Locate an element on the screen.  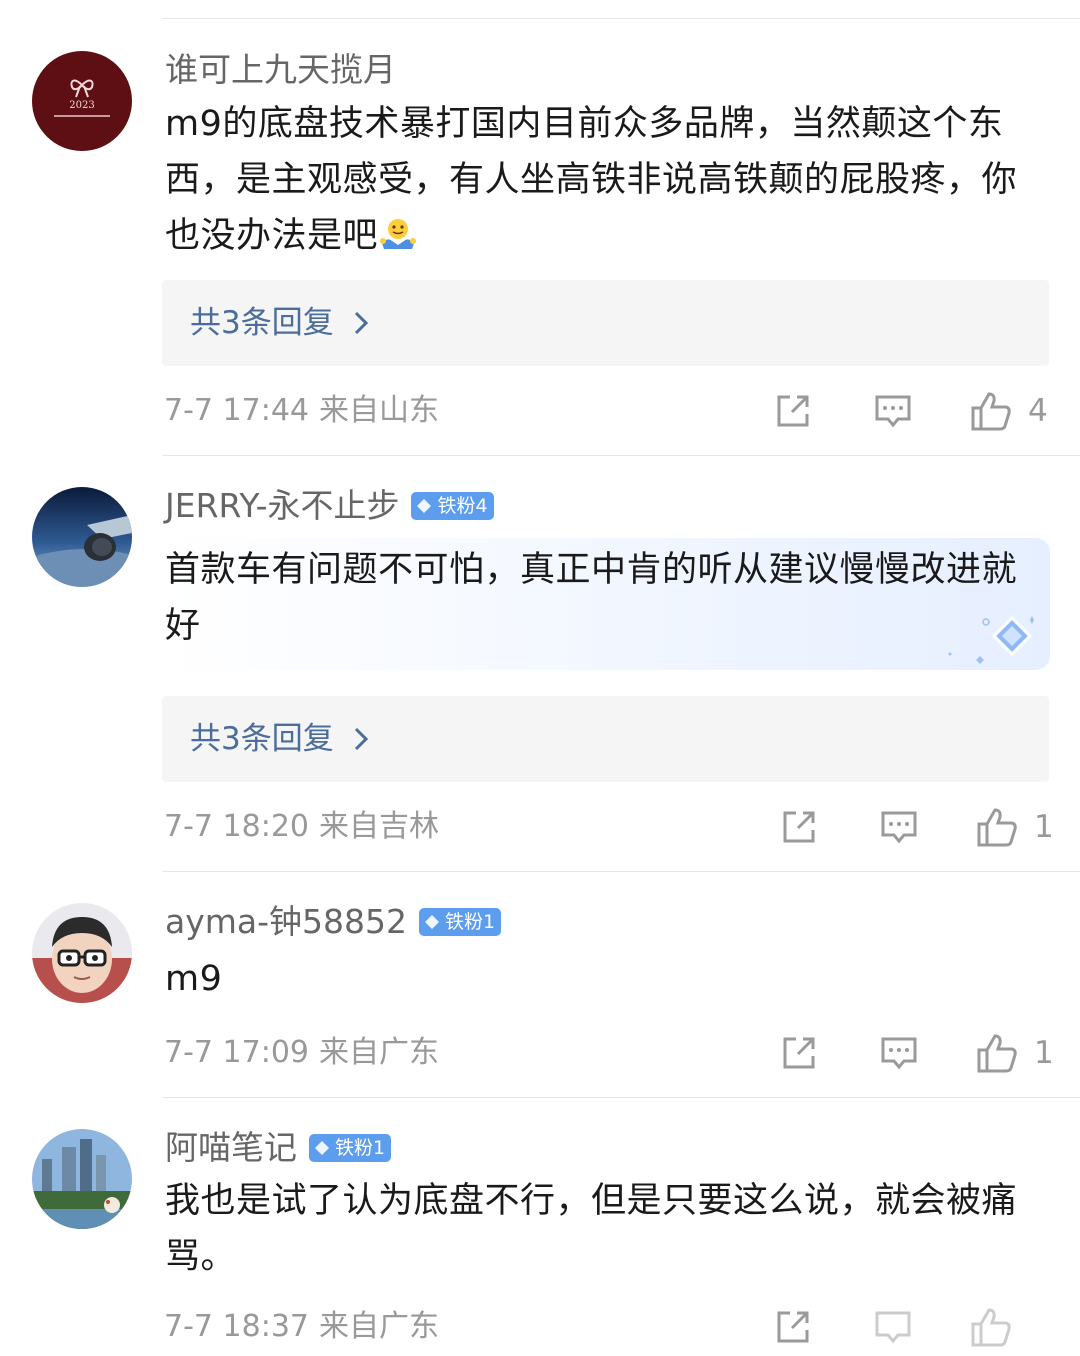
timestamp-location: 7-7 18:37 来自广东 is located at coordinates (301, 1327).